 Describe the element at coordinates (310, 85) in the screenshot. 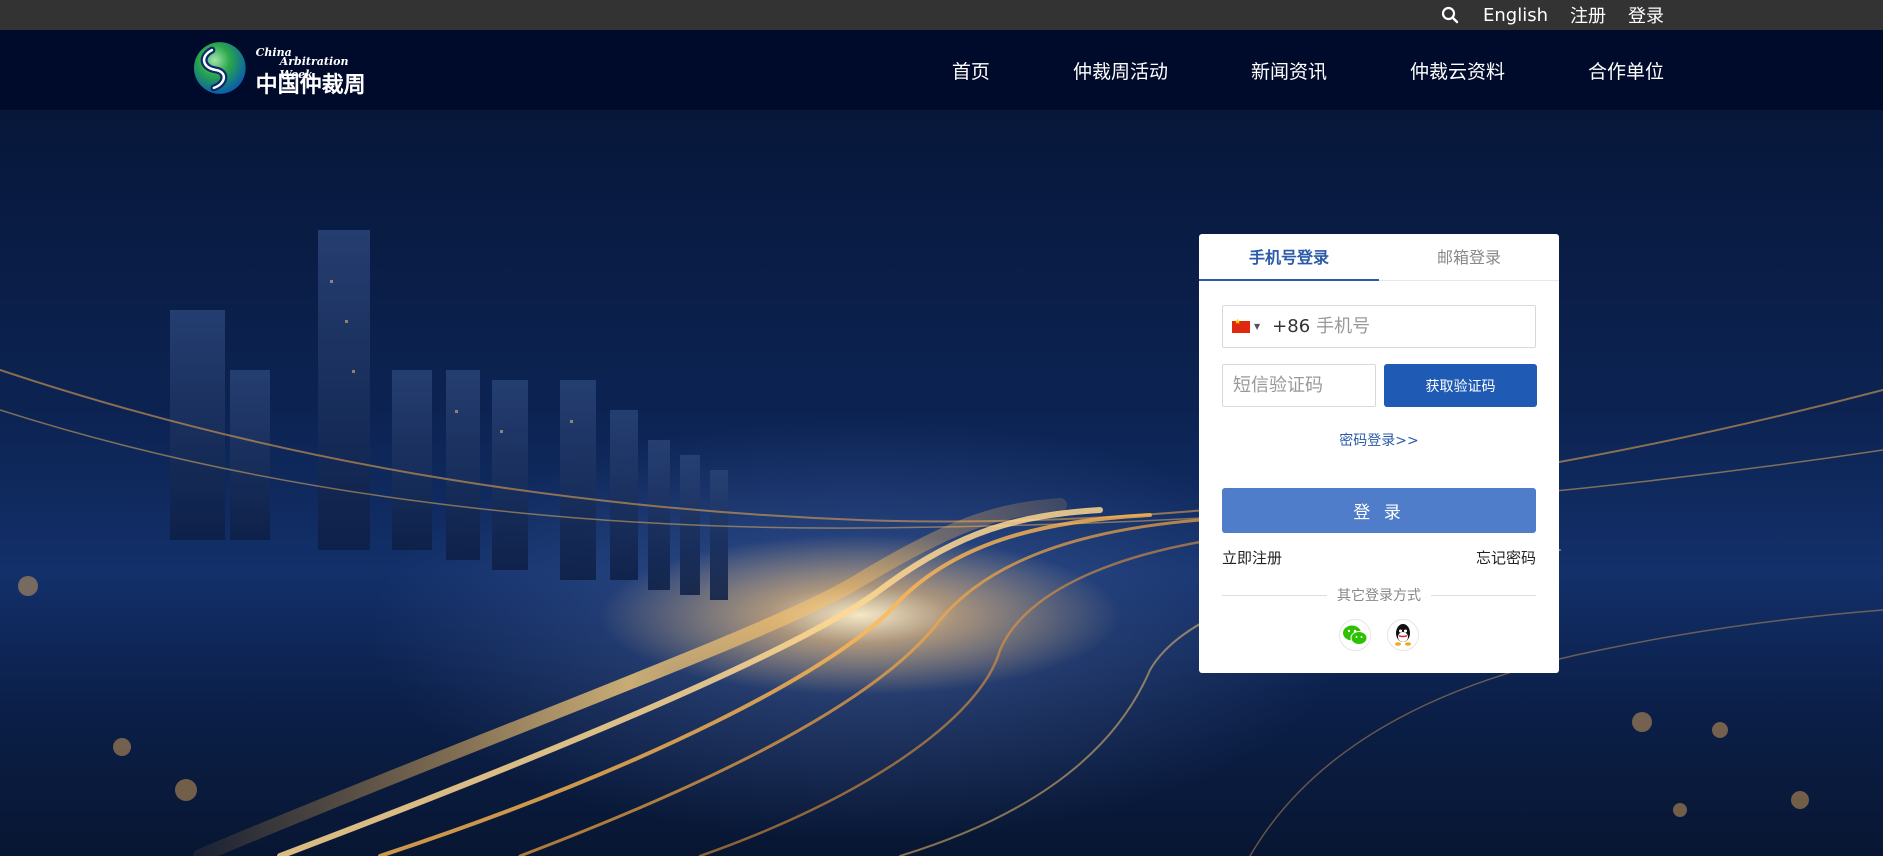

I see `logo-chinese-title: 中国仲裁周` at that location.